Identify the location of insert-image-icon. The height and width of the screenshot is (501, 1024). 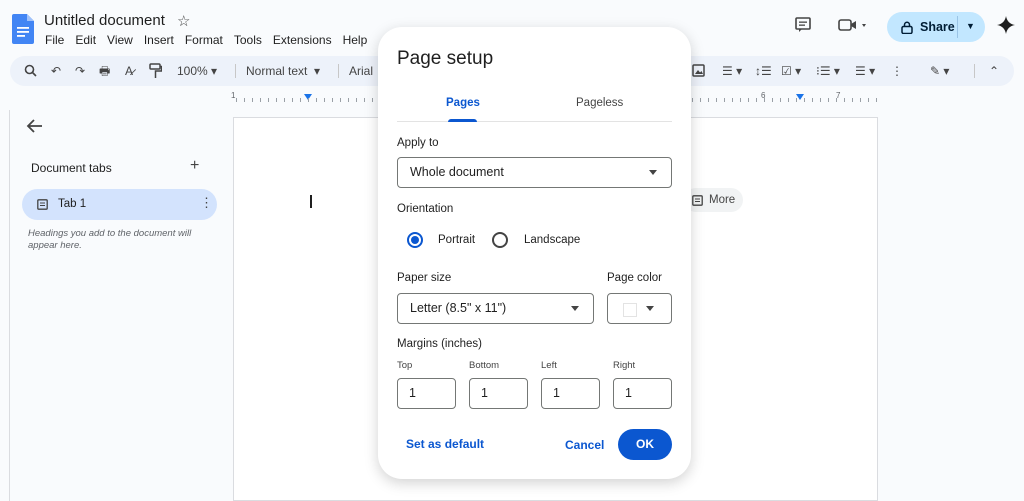
(698, 71).